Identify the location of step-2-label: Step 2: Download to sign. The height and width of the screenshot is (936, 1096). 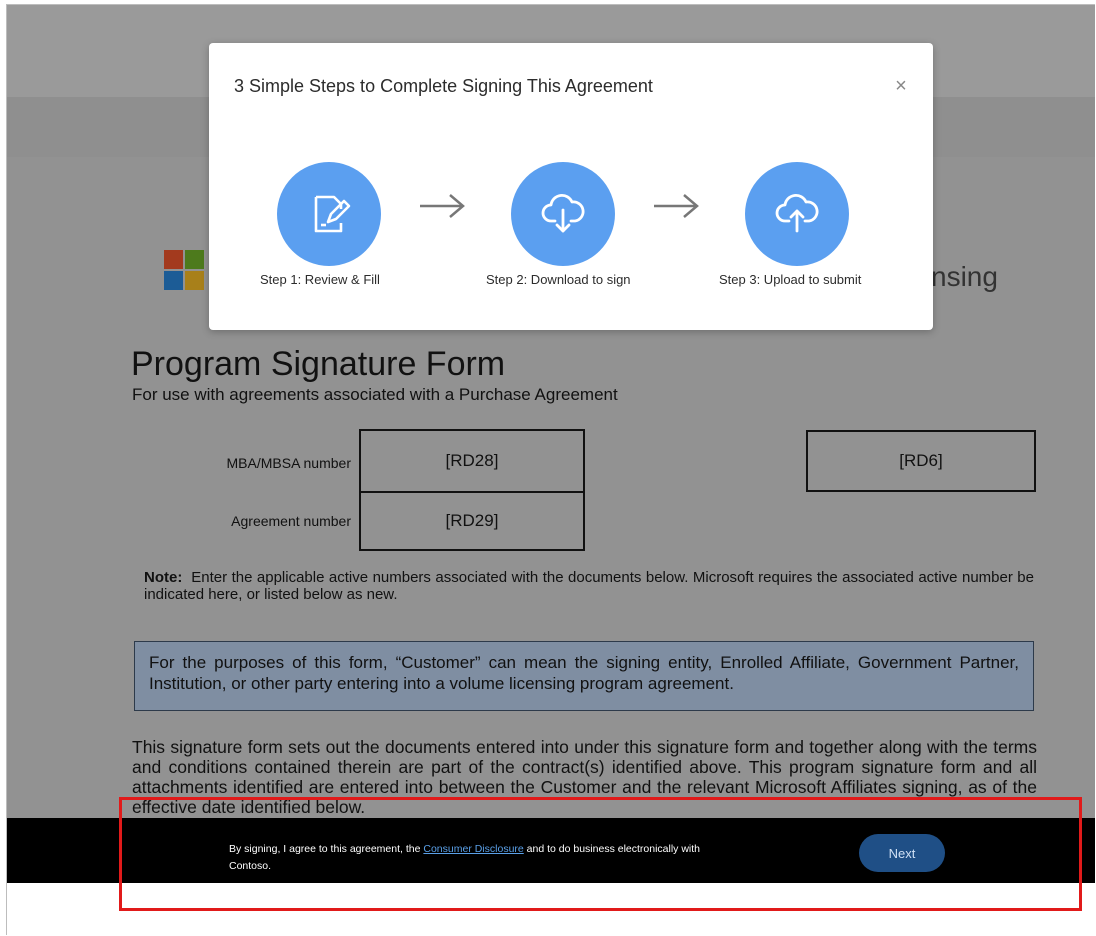
(558, 279).